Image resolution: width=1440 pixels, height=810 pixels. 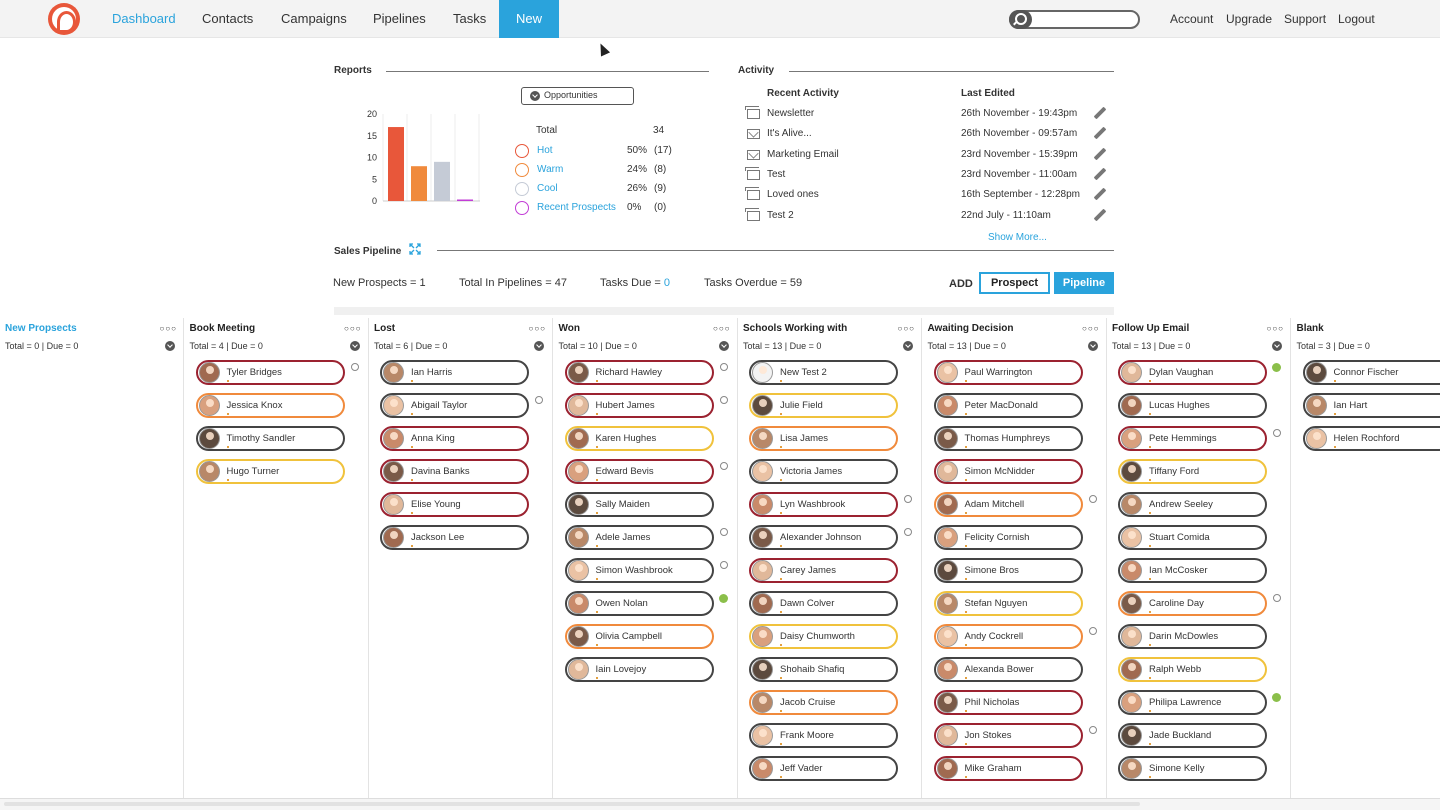 What do you see at coordinates (1192, 735) in the screenshot?
I see `contact-card: Jade Buckland` at bounding box center [1192, 735].